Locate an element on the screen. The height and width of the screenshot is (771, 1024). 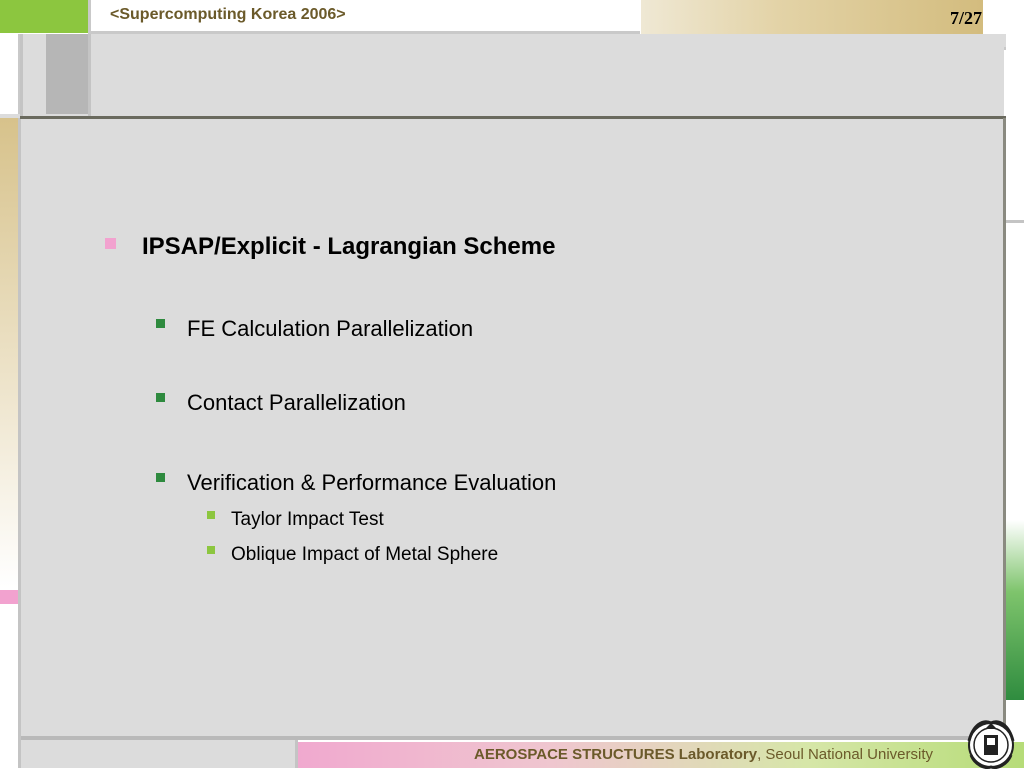
content-right-border is located at coordinates (1004, 428).